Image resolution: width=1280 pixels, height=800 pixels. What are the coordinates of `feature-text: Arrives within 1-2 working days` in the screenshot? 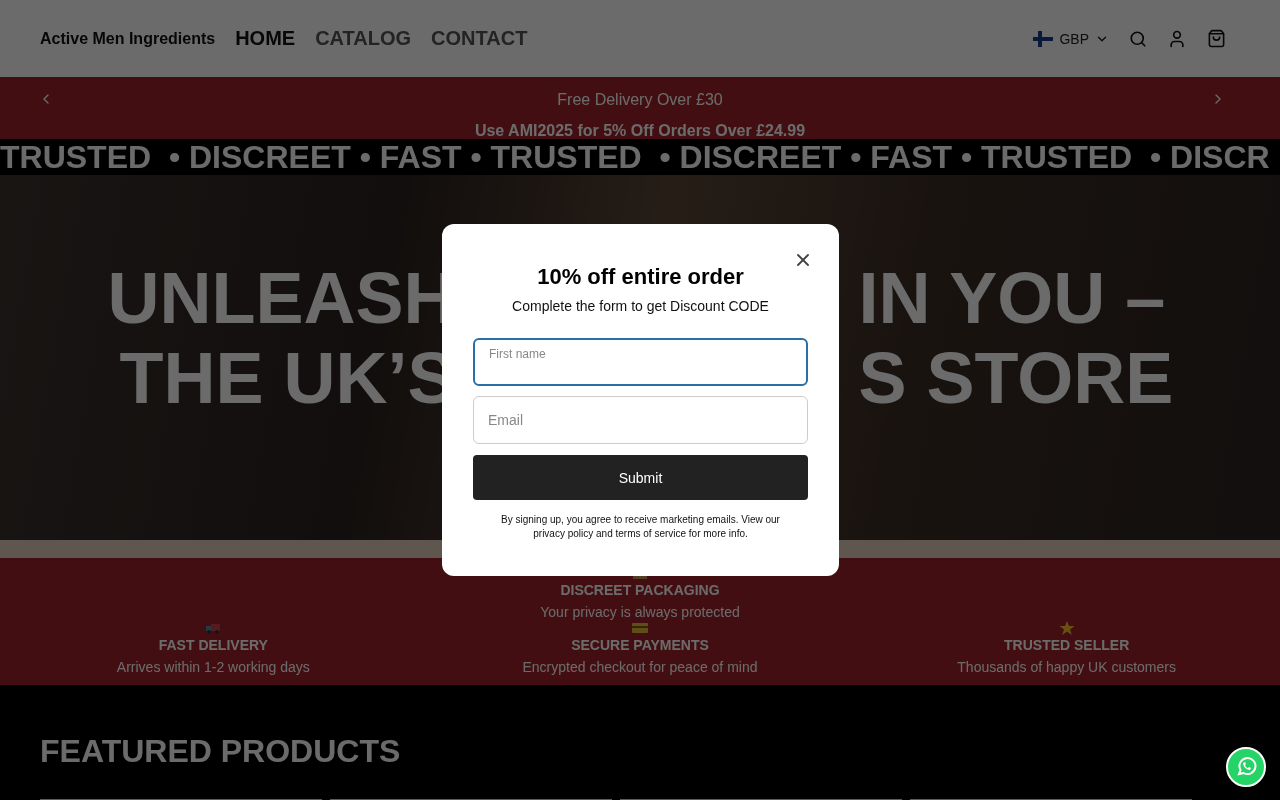 It's located at (213, 667).